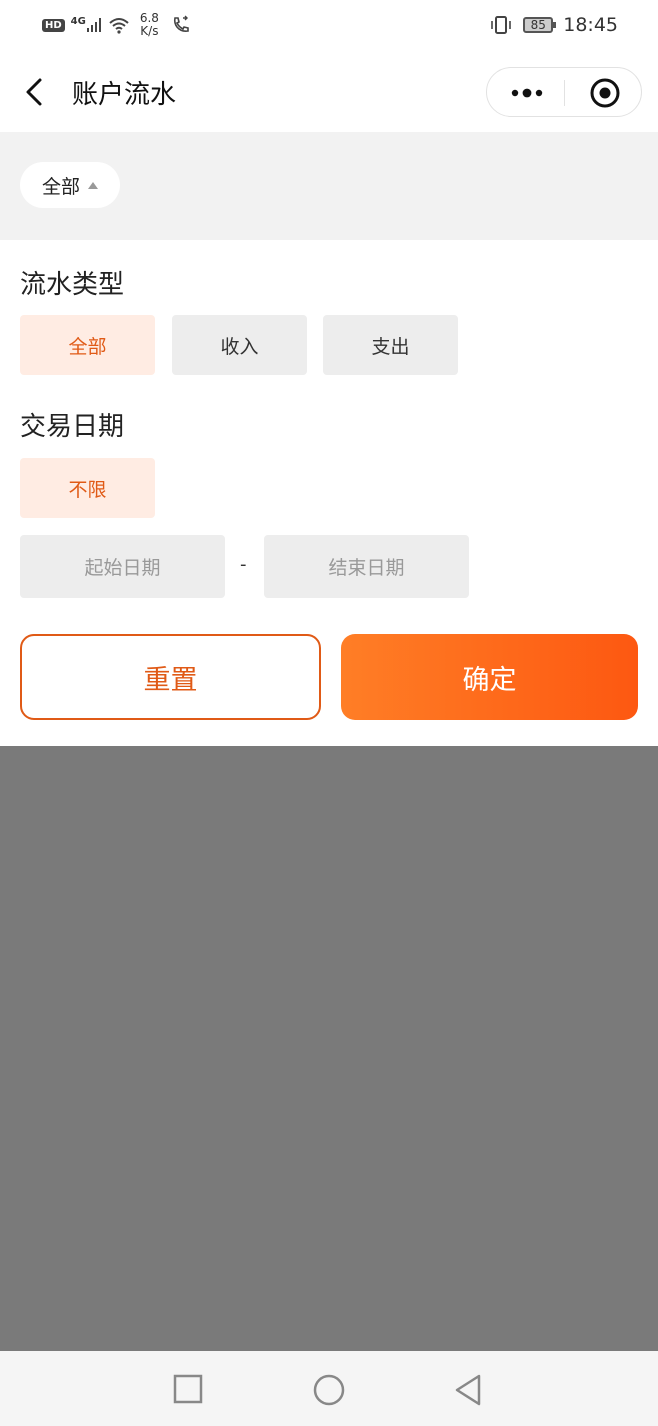 This screenshot has width=658, height=1426. I want to click on reset-button: 重置, so click(170, 677).